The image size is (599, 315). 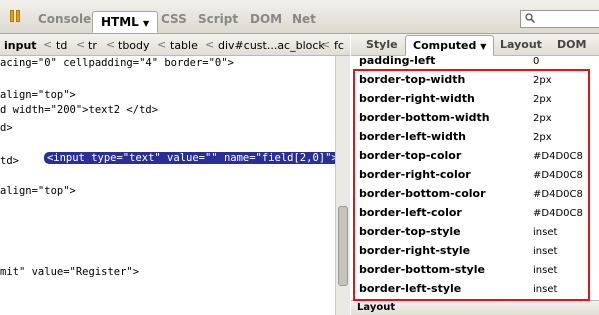 What do you see at coordinates (410, 288) in the screenshot?
I see `property-name: border-left-style` at bounding box center [410, 288].